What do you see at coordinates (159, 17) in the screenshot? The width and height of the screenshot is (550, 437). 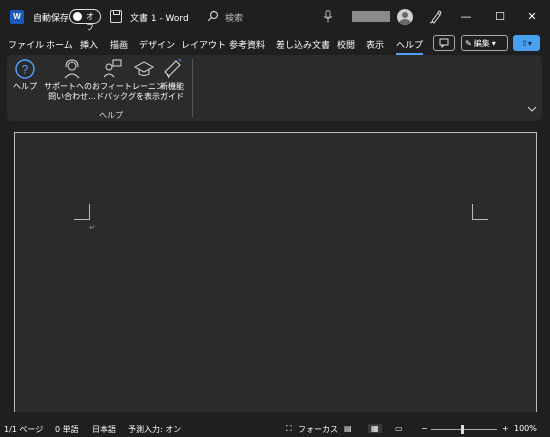 I see `document-title: 文書 1 - Word` at bounding box center [159, 17].